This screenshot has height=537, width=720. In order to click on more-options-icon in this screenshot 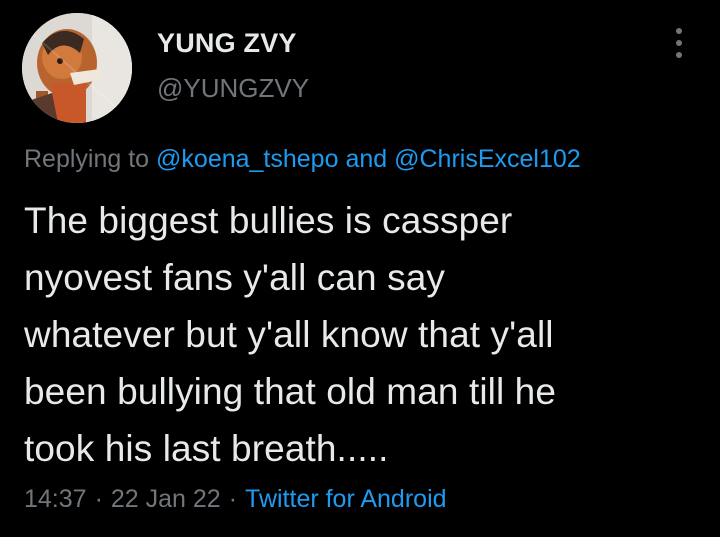, I will do `click(679, 43)`.